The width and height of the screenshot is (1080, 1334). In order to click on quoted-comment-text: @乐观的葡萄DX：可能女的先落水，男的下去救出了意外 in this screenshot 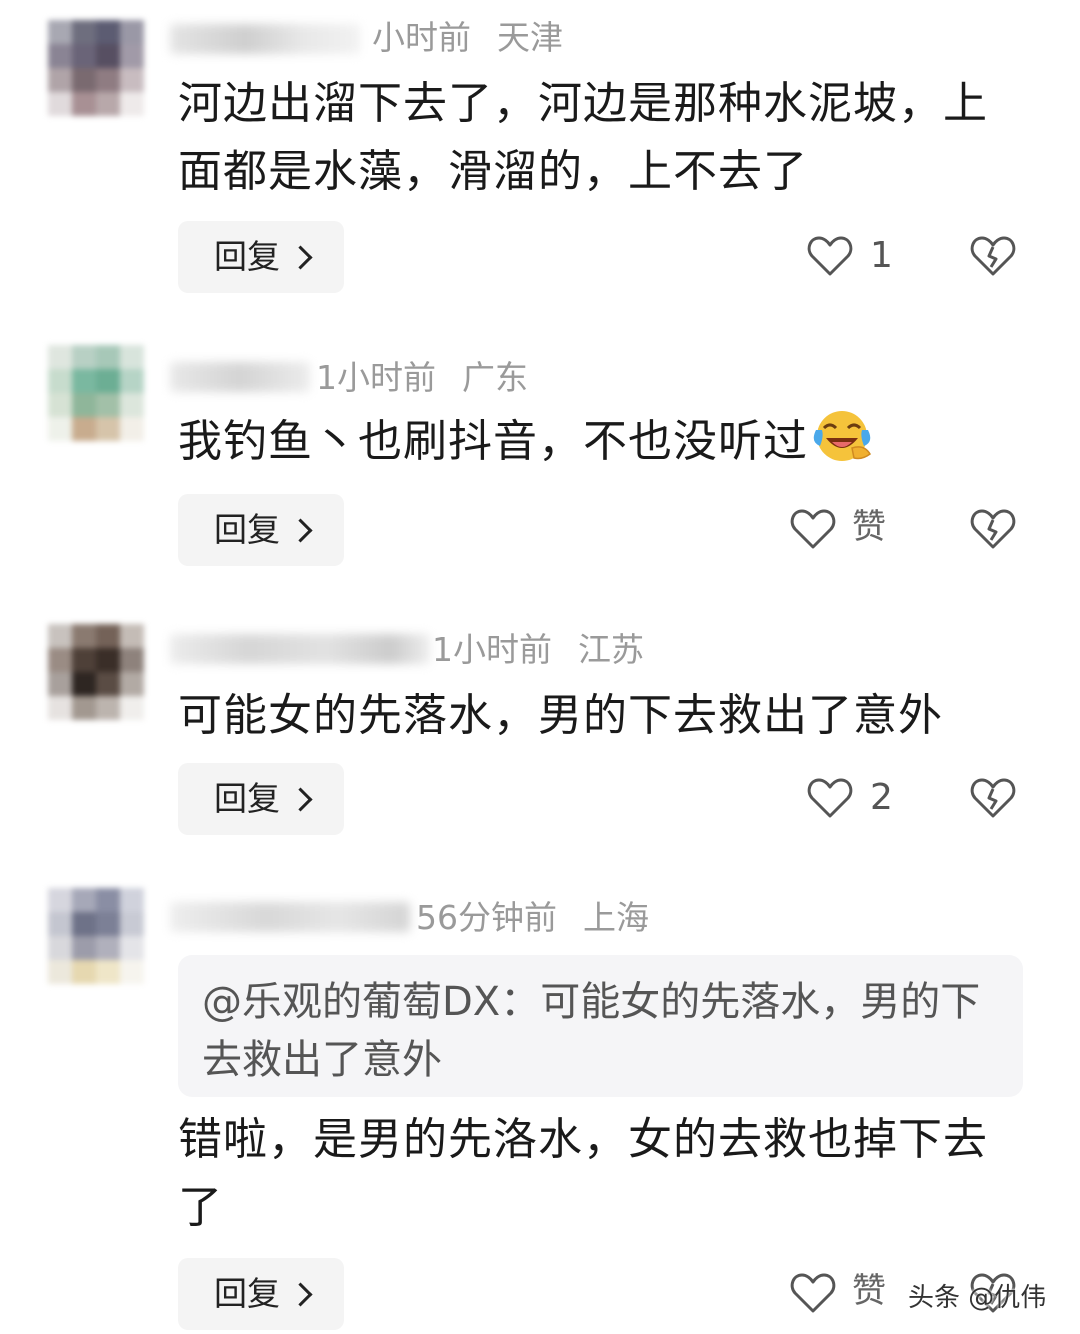, I will do `click(591, 1031)`.